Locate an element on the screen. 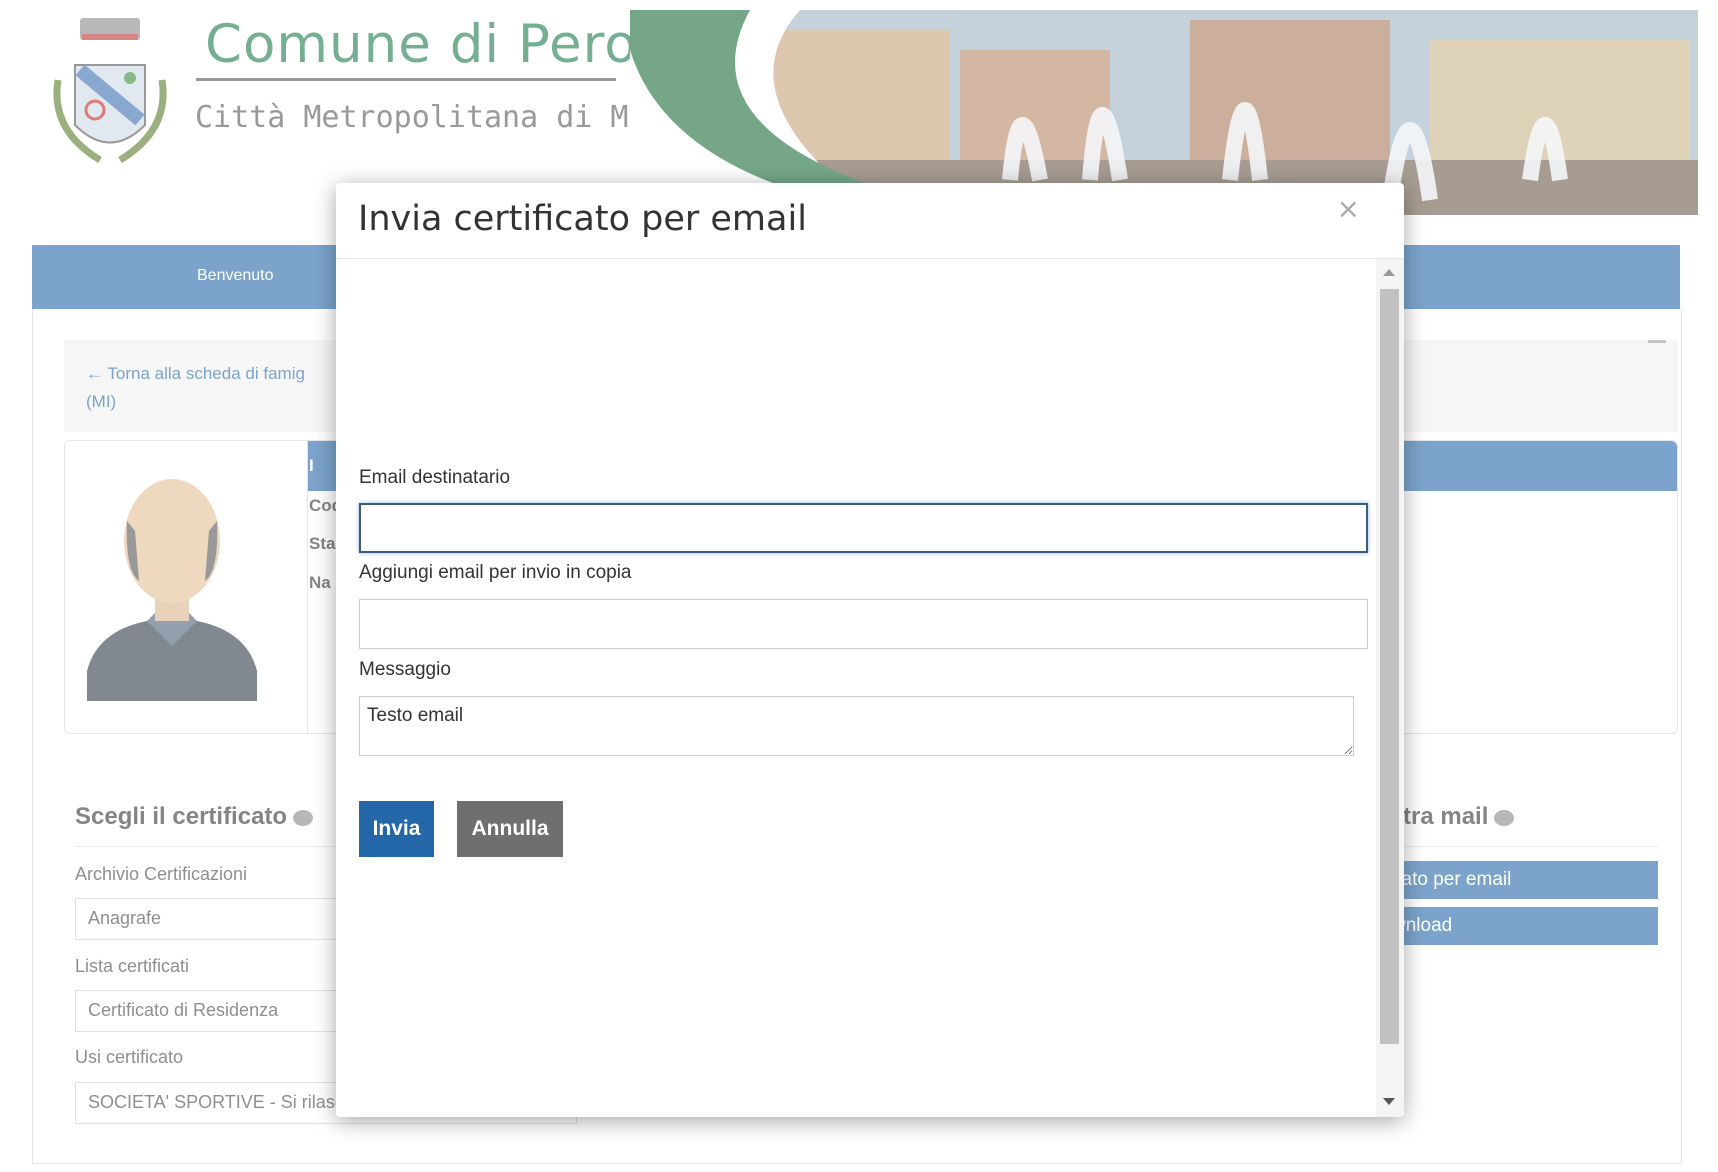 The width and height of the screenshot is (1718, 1172). scroll-thumb is located at coordinates (1389, 666).